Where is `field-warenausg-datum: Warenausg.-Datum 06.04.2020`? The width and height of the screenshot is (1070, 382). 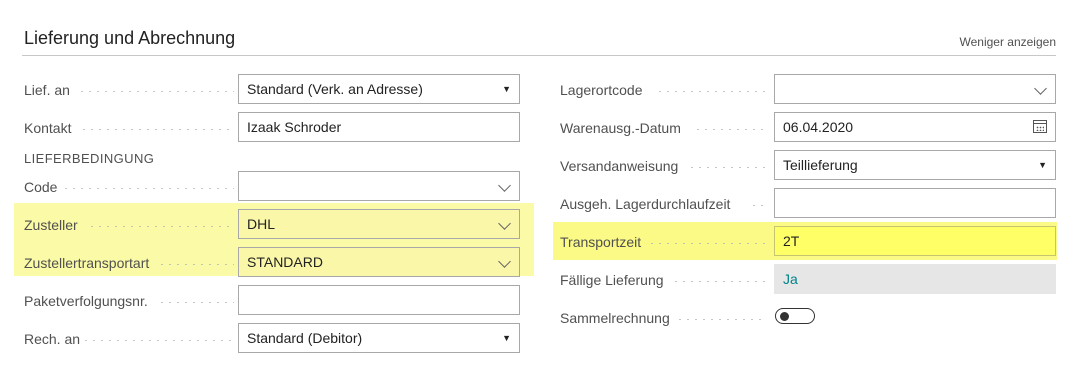
field-warenausg-datum: Warenausg.-Datum 06.04.2020 is located at coordinates (808, 127).